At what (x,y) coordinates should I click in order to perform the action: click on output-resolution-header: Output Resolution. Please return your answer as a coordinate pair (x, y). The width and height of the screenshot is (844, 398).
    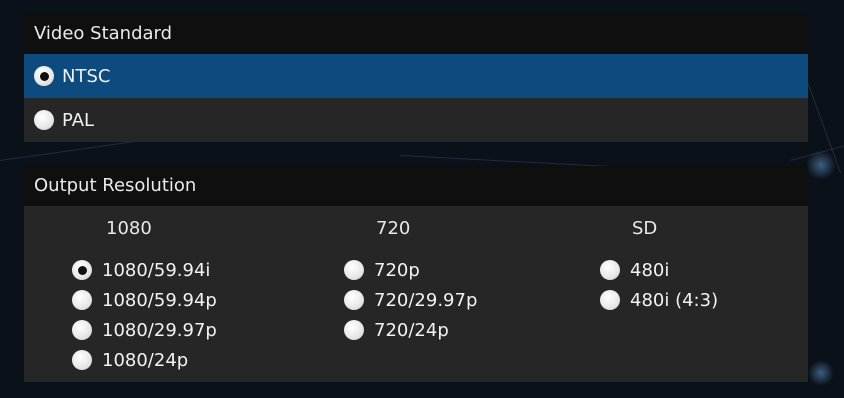
    Looking at the image, I should click on (416, 186).